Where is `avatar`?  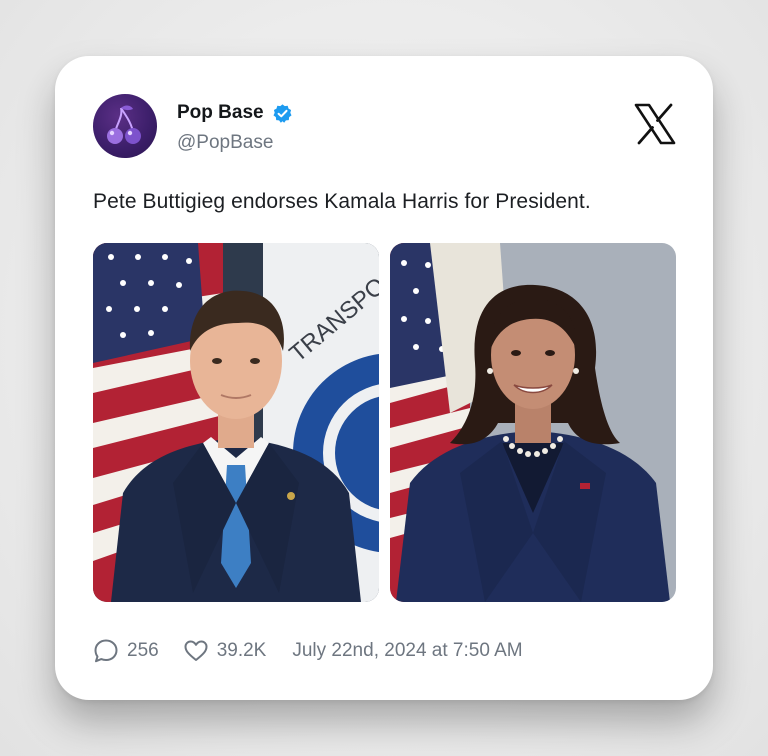
avatar is located at coordinates (125, 126).